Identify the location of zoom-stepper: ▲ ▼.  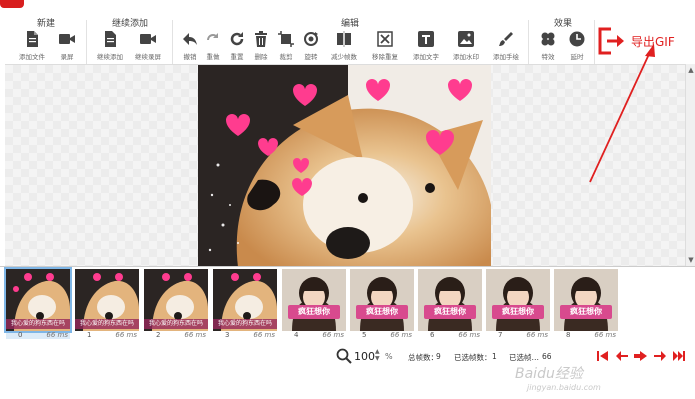
(377, 355).